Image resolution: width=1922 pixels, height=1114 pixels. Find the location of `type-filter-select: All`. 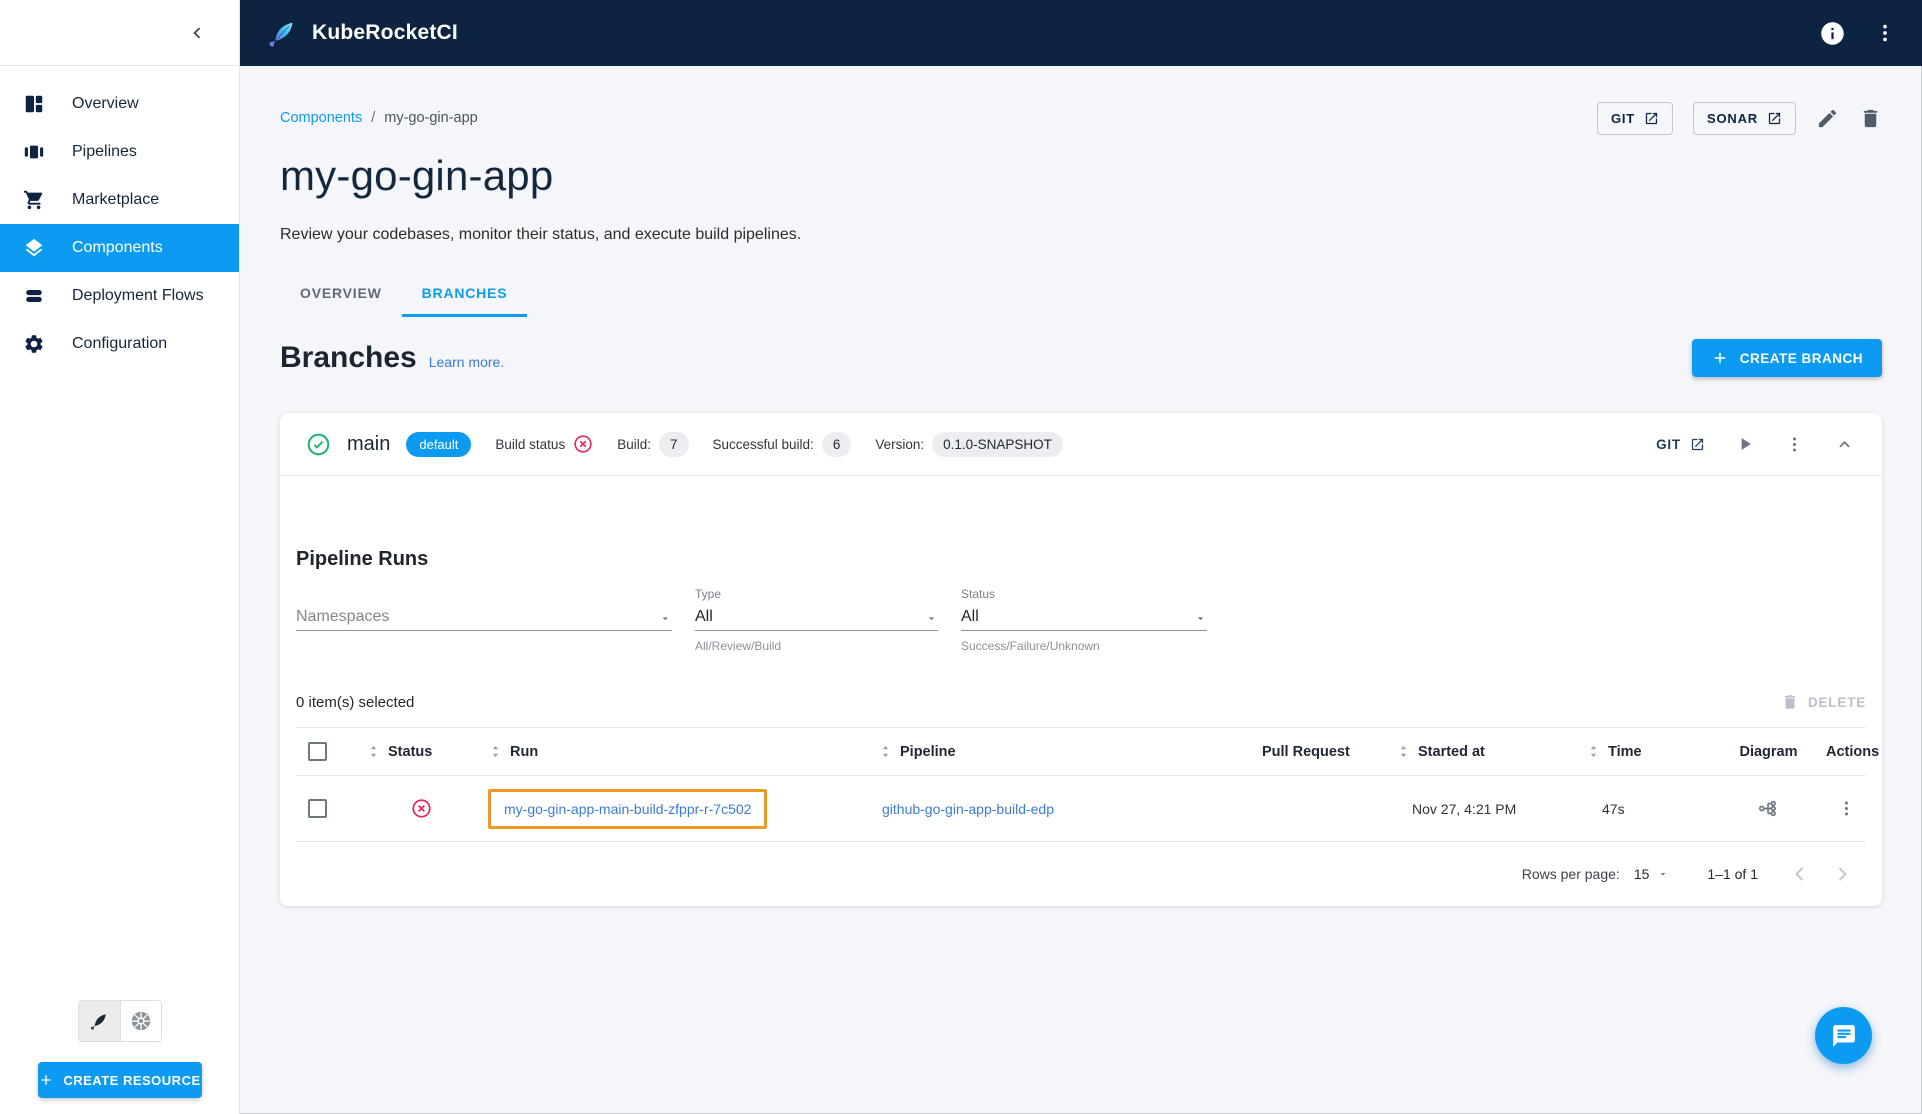

type-filter-select: All is located at coordinates (816, 617).